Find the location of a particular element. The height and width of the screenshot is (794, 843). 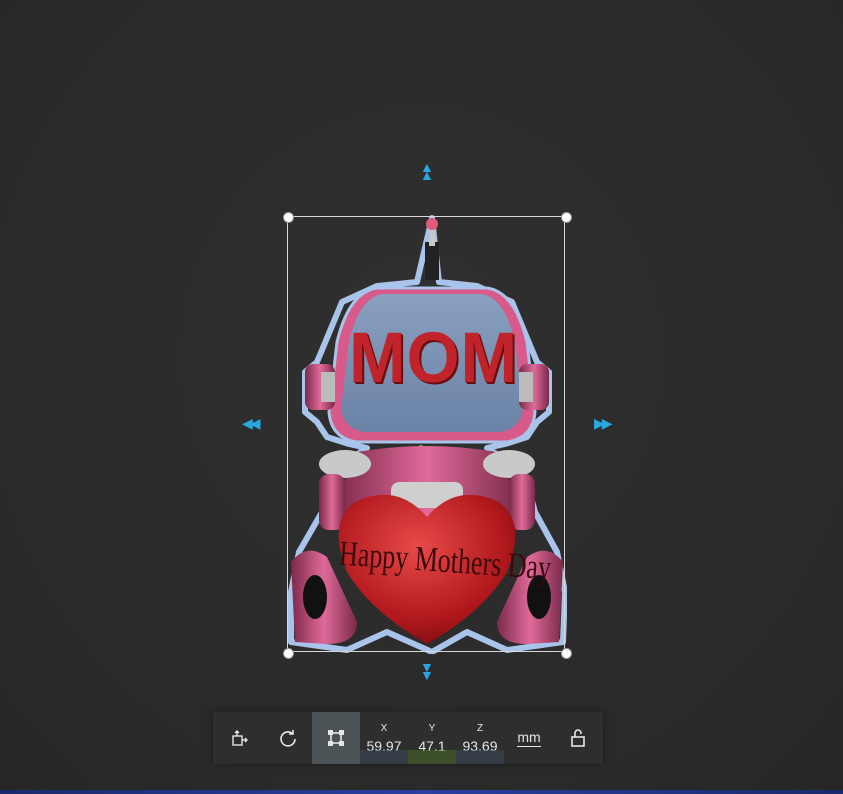

y-dimension-field: Y 47.1 is located at coordinates (432, 738).